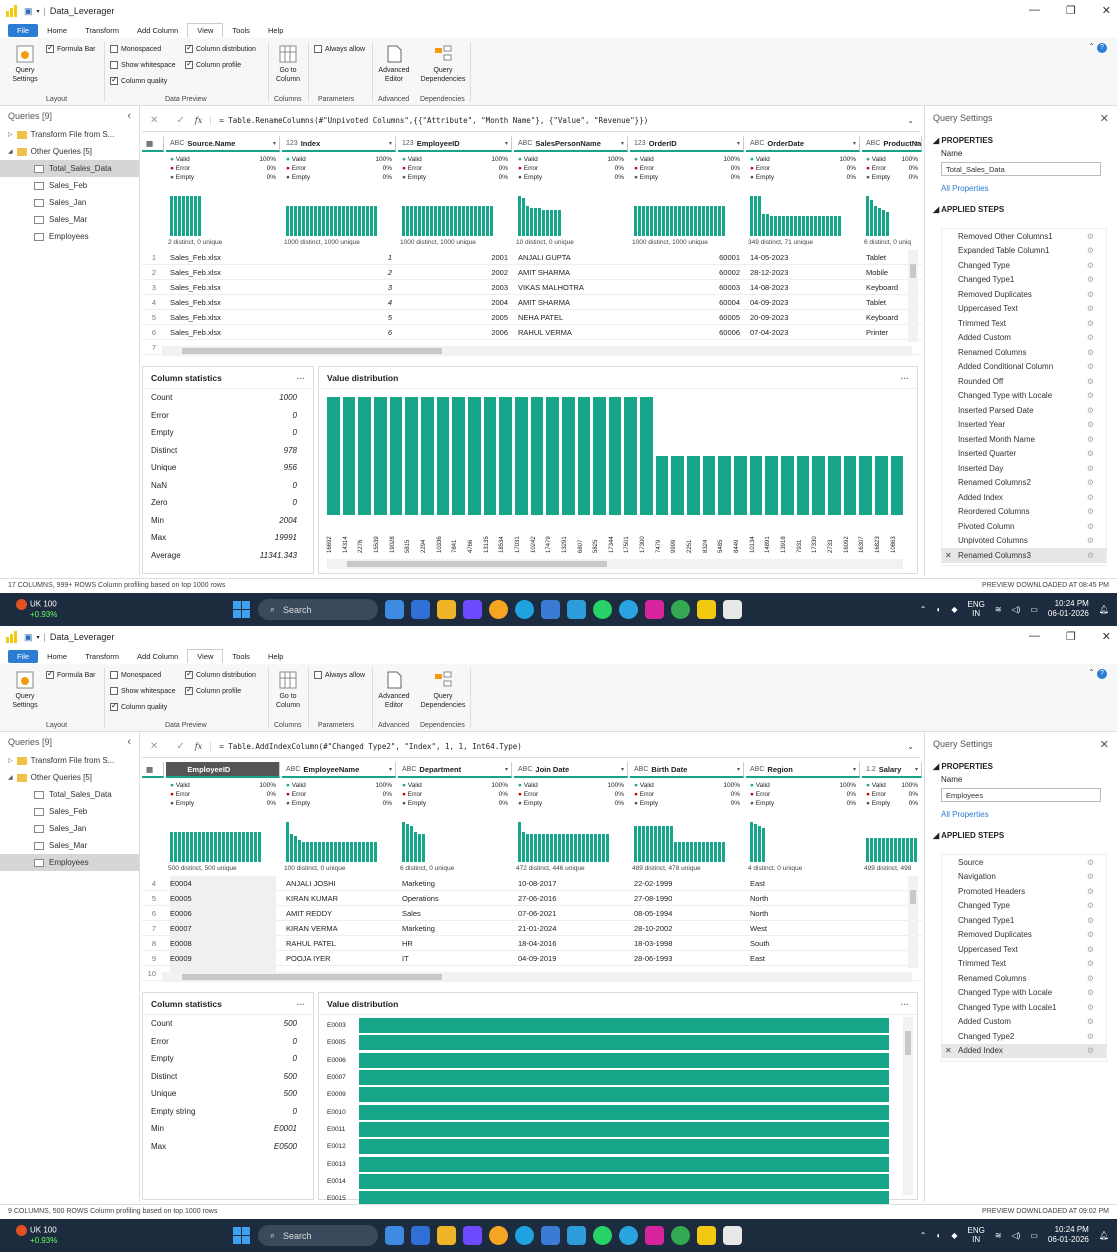 This screenshot has height=1252, width=1117. What do you see at coordinates (706, 1235) in the screenshot?
I see `power-bi-taskbar-icon` at bounding box center [706, 1235].